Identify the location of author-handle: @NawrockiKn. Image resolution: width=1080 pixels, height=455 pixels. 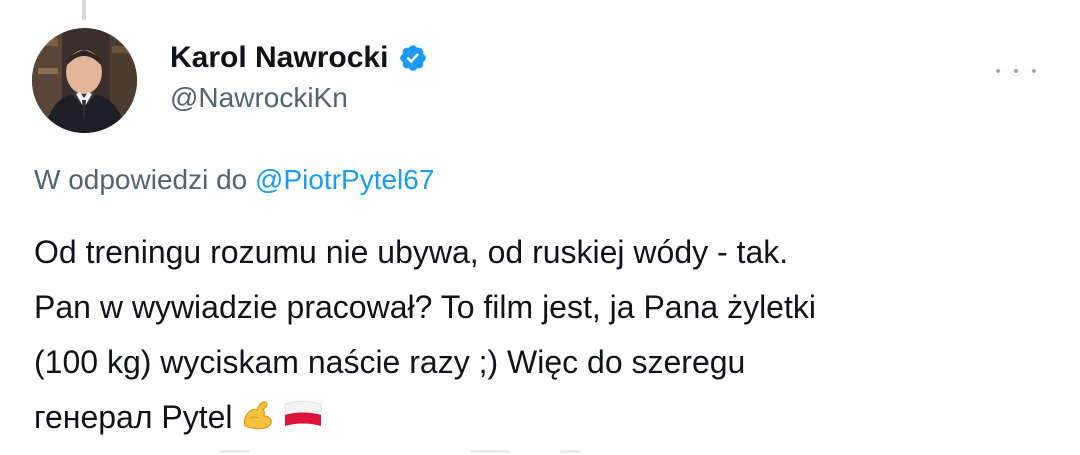
(259, 98).